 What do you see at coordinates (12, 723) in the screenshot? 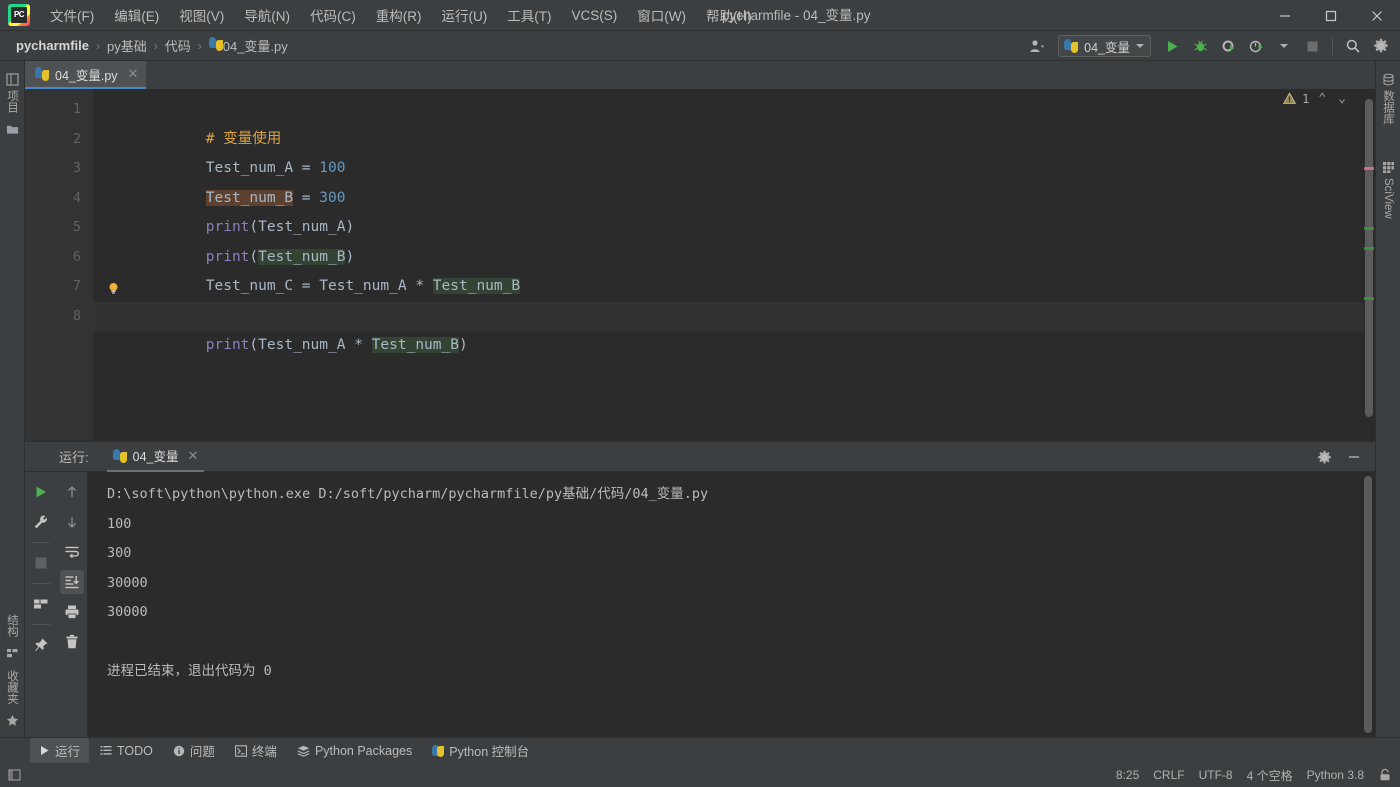
I see `favorites-star-icon-btn` at bounding box center [12, 723].